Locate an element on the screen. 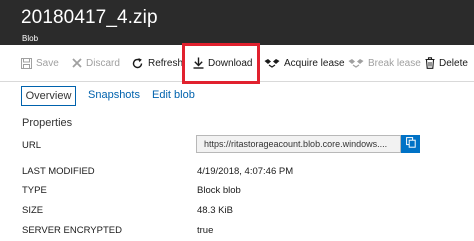 The image size is (474, 241). break-lease-label: Break lease is located at coordinates (394, 63).